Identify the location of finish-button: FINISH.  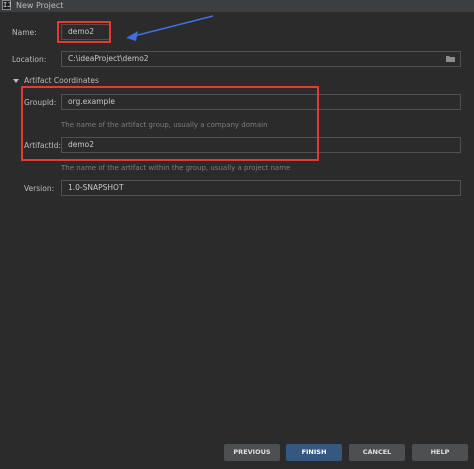
(314, 452).